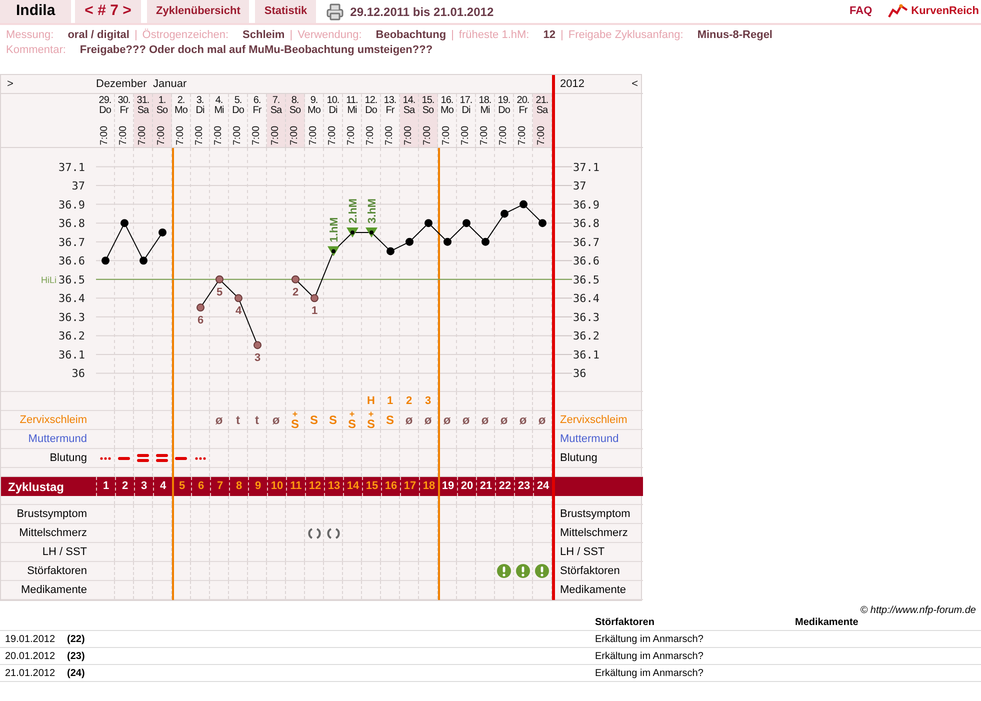 The height and width of the screenshot is (701, 981). Describe the element at coordinates (182, 486) in the screenshot. I see `cycle-day-number: 5` at that location.